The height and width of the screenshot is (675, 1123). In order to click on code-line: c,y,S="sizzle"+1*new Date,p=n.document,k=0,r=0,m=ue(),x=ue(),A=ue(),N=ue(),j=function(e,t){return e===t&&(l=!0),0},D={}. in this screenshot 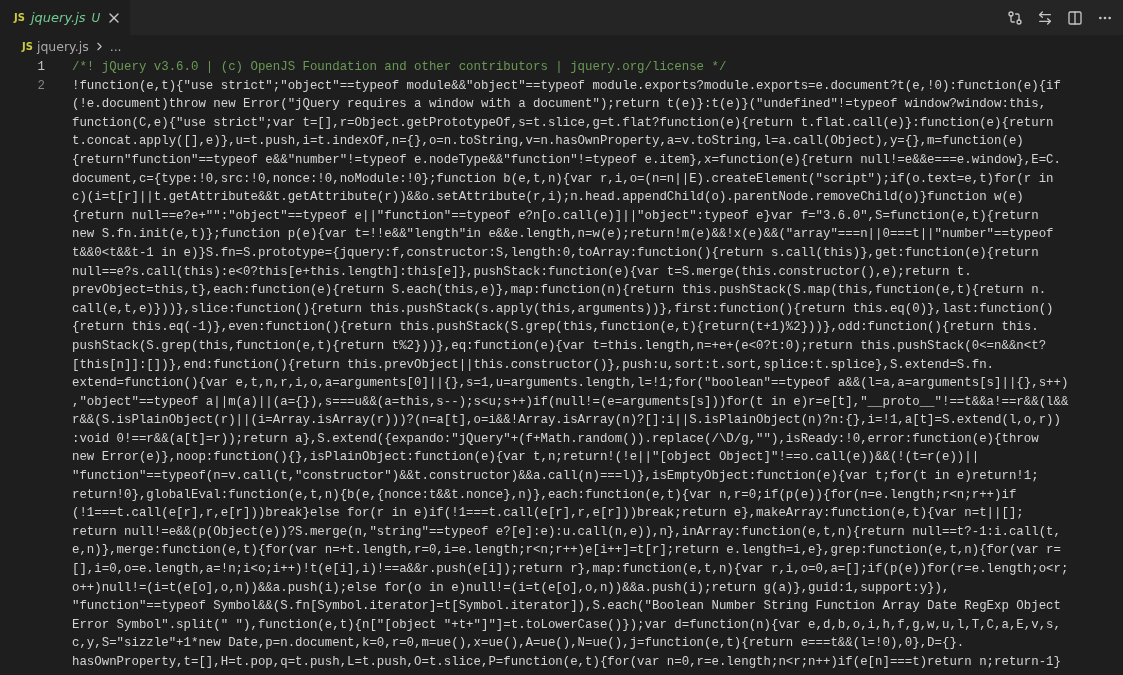, I will do `click(519, 644)`.